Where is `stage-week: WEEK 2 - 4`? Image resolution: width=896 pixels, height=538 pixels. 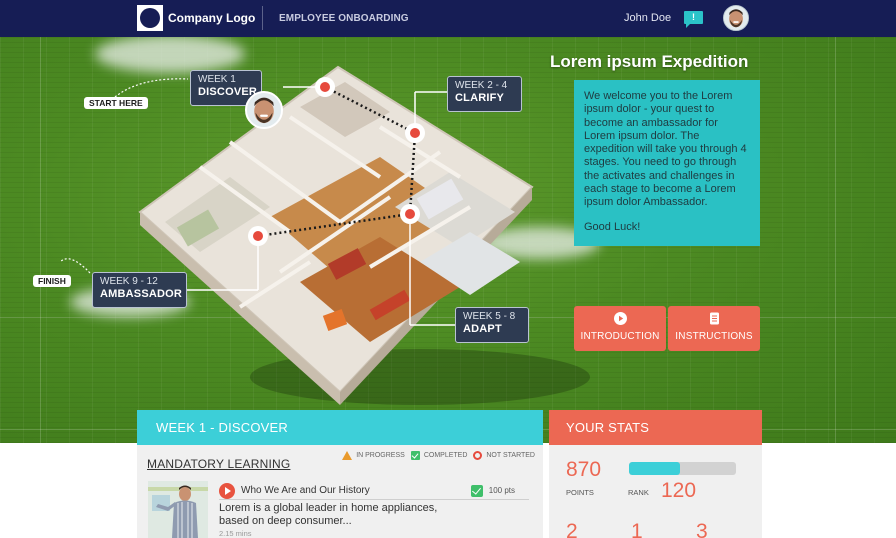
stage-week: WEEK 2 - 4 is located at coordinates (481, 85).